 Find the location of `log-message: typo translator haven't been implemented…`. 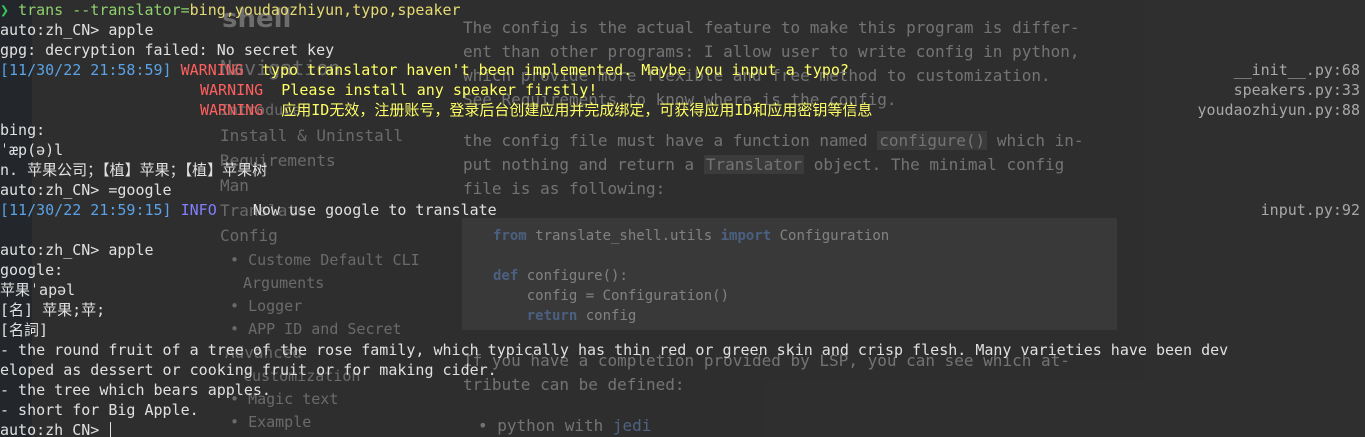

log-message: typo translator haven't been implemented… is located at coordinates (546, 70).